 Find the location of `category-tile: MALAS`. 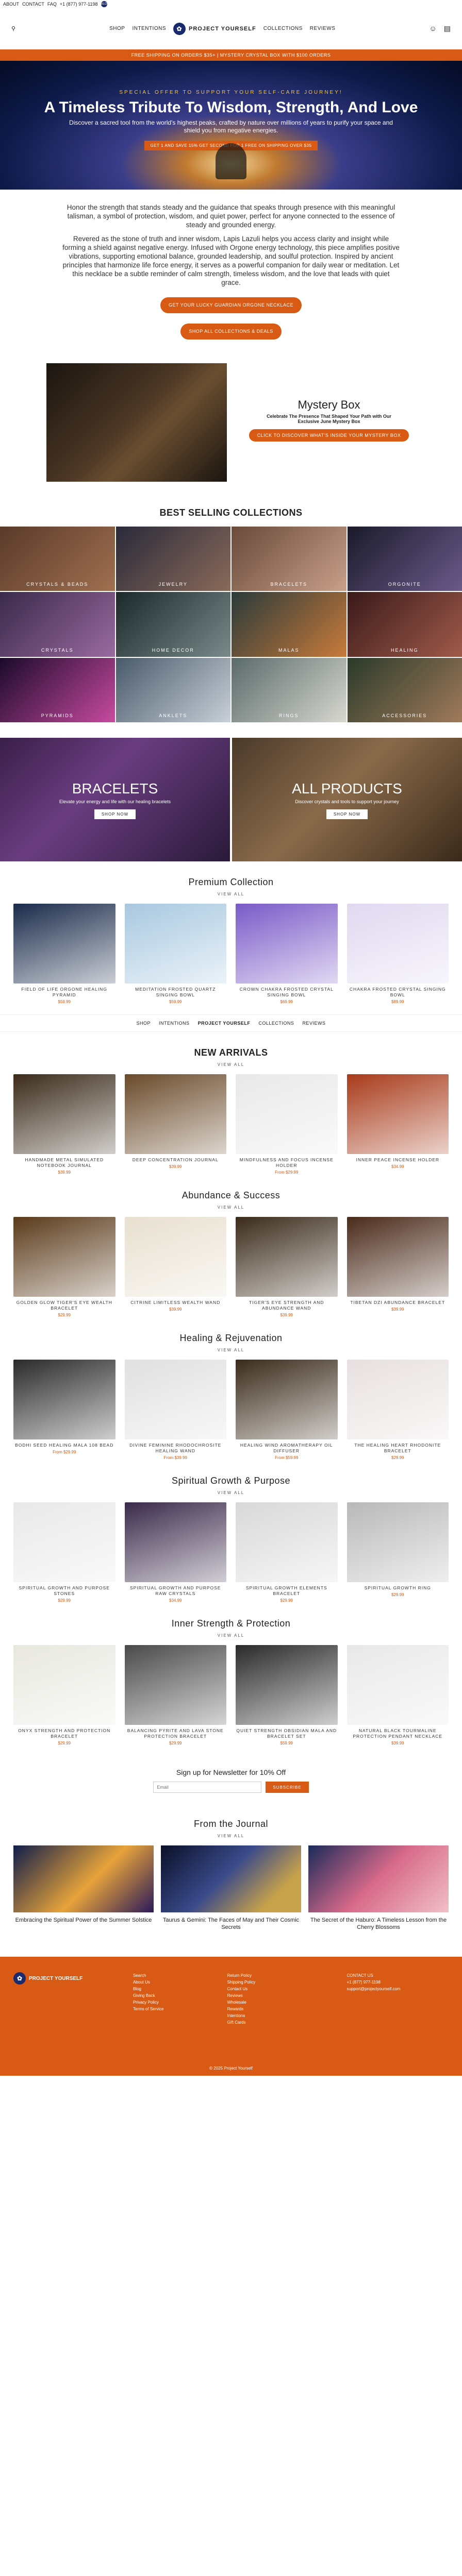

category-tile: MALAS is located at coordinates (289, 624).